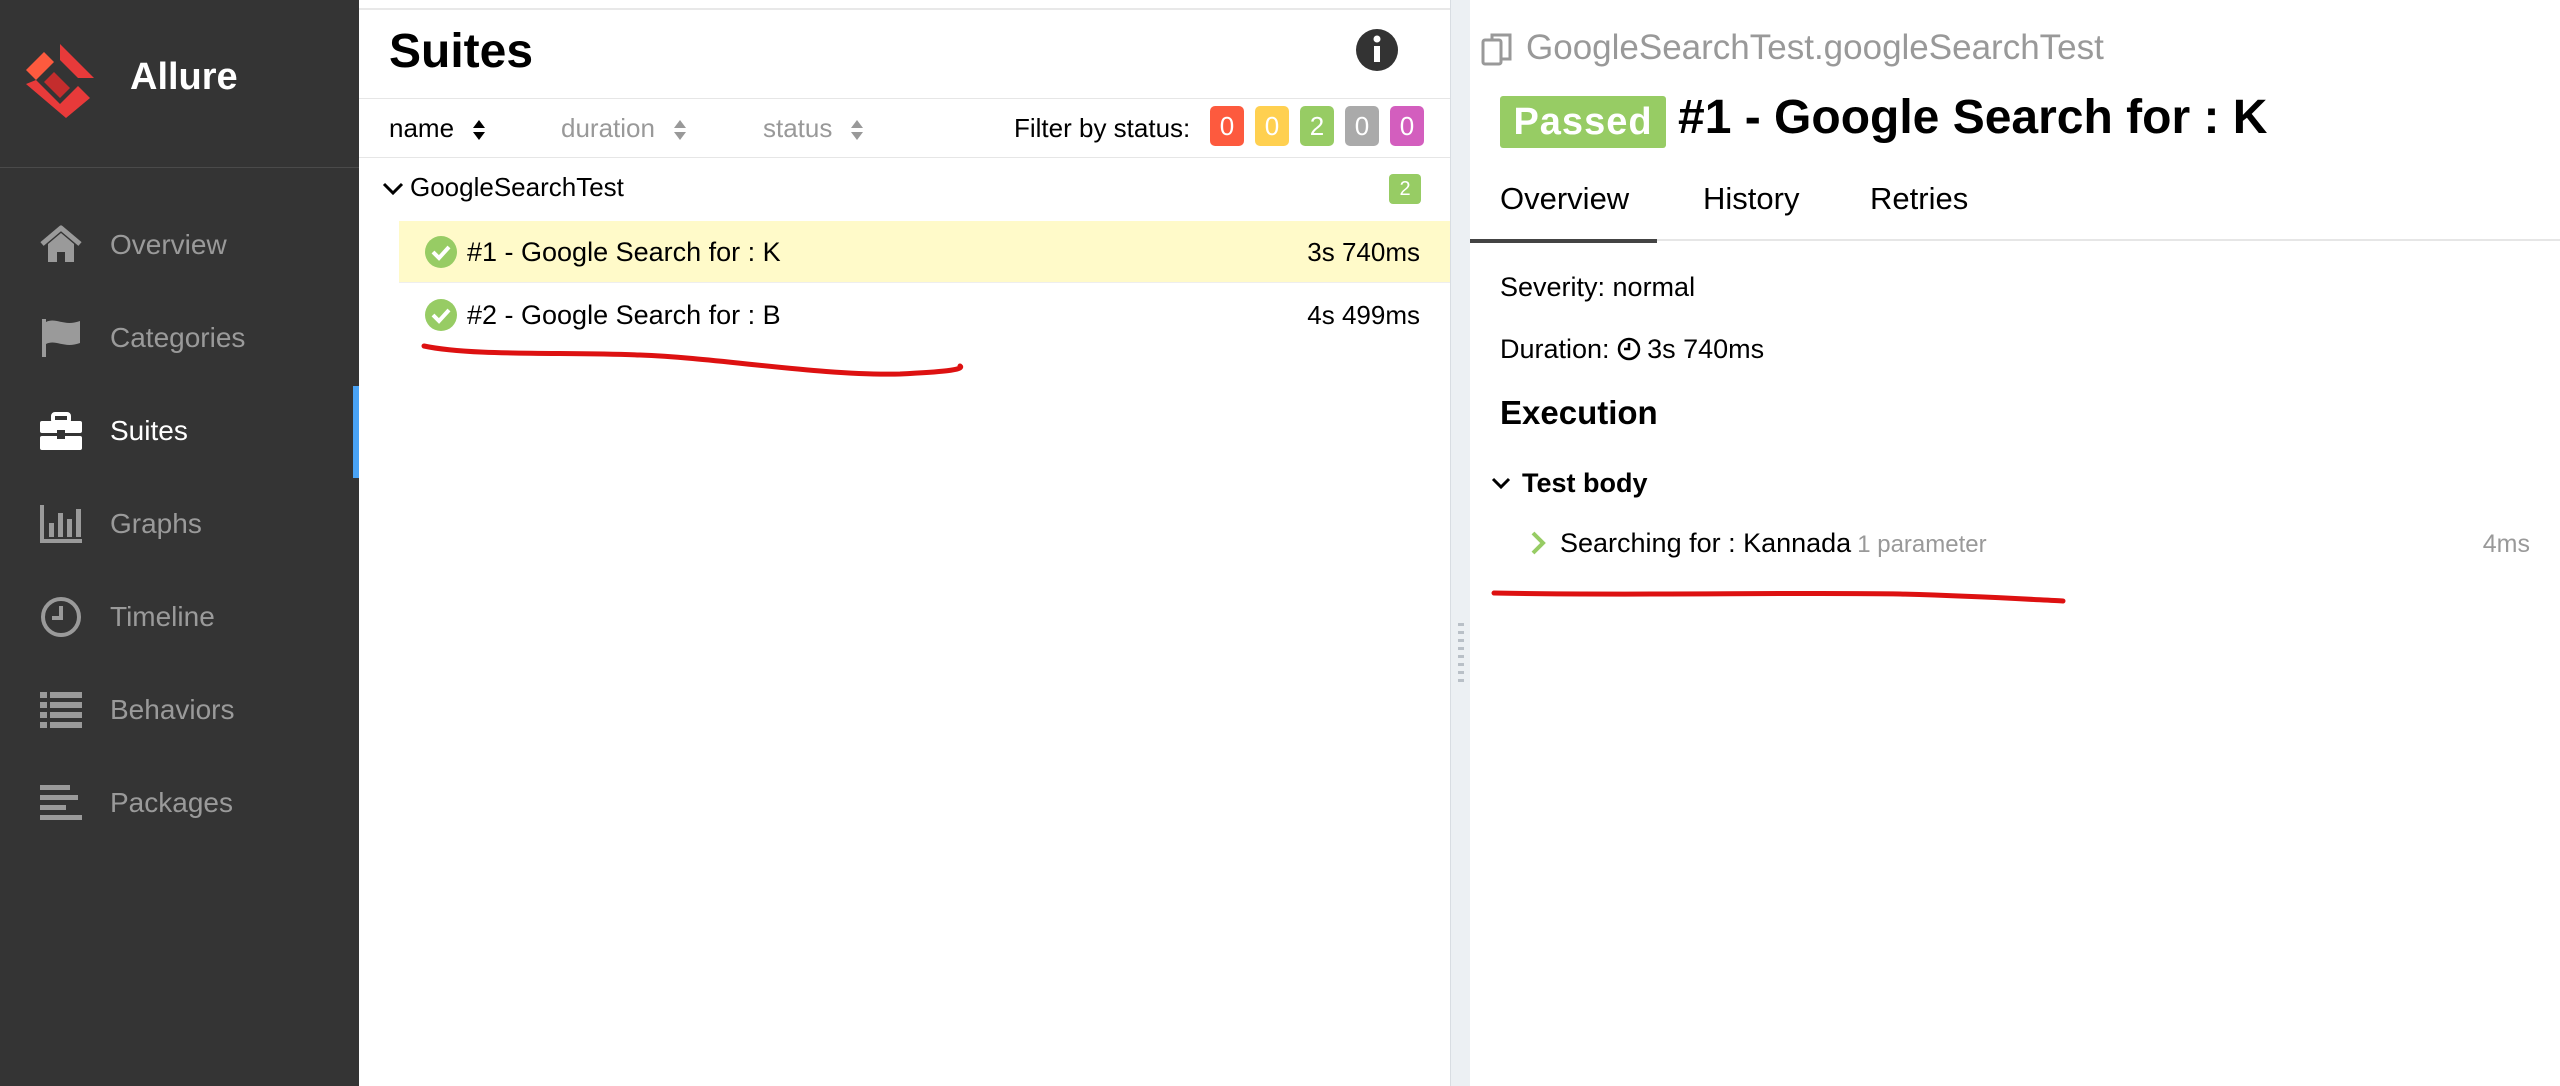  Describe the element at coordinates (1461, 652) in the screenshot. I see `drag-handle-icon` at that location.